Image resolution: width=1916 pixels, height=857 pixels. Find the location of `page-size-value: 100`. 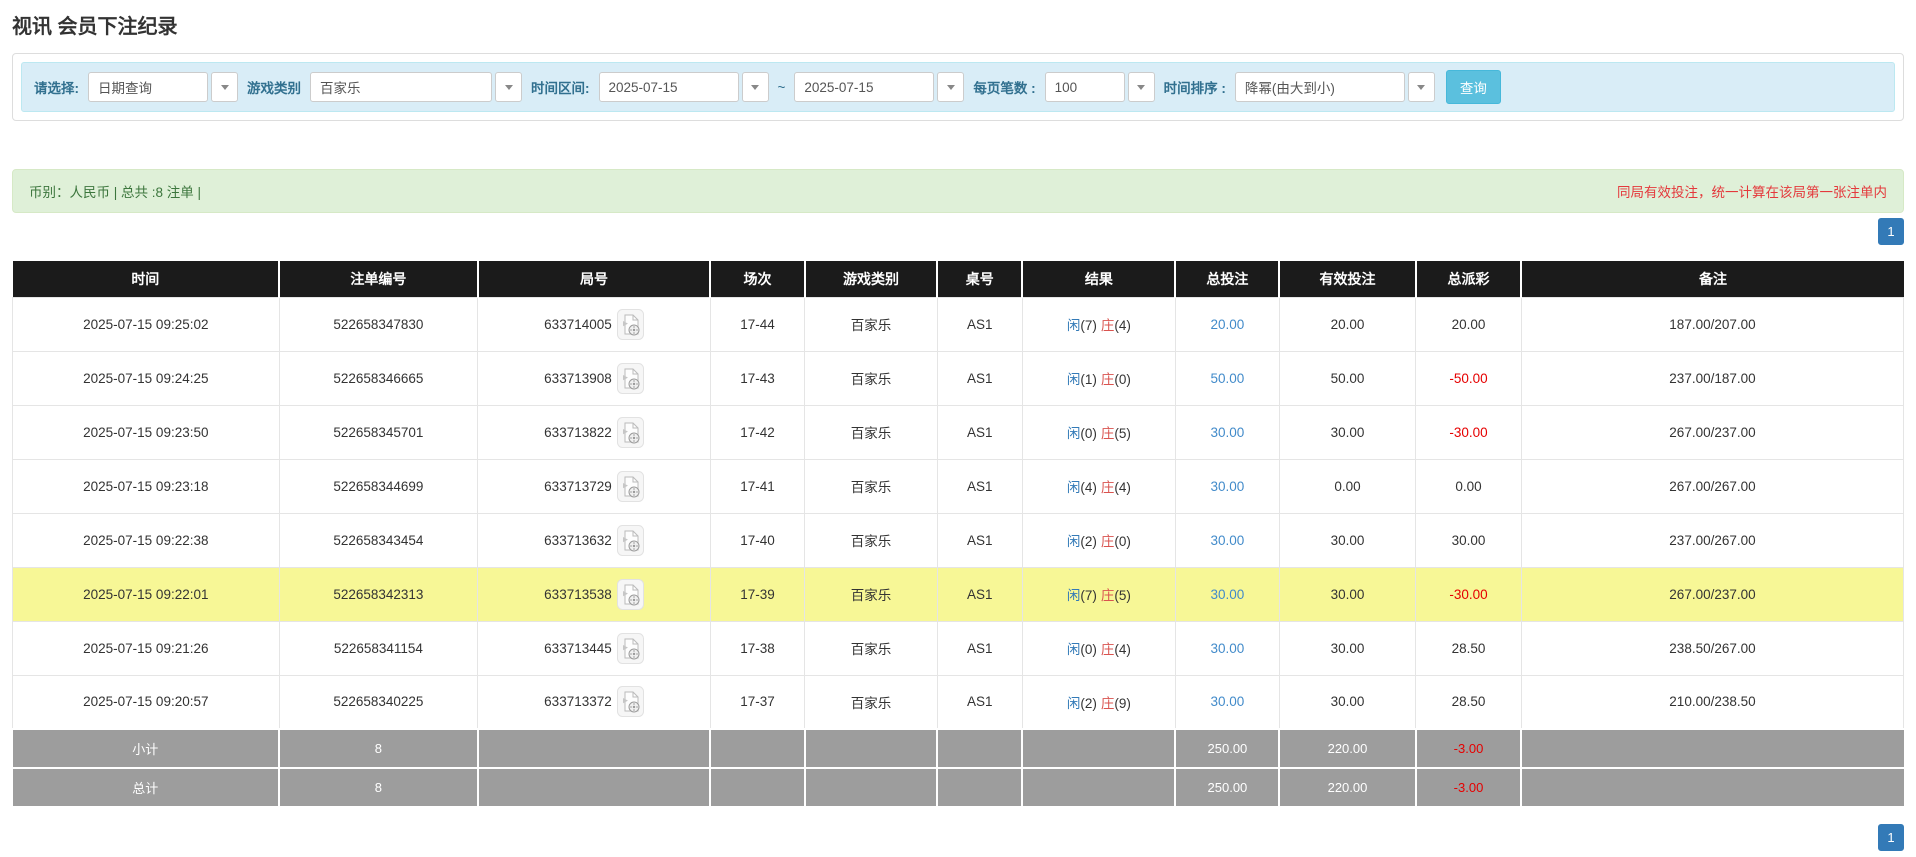

page-size-value: 100 is located at coordinates (1084, 87).